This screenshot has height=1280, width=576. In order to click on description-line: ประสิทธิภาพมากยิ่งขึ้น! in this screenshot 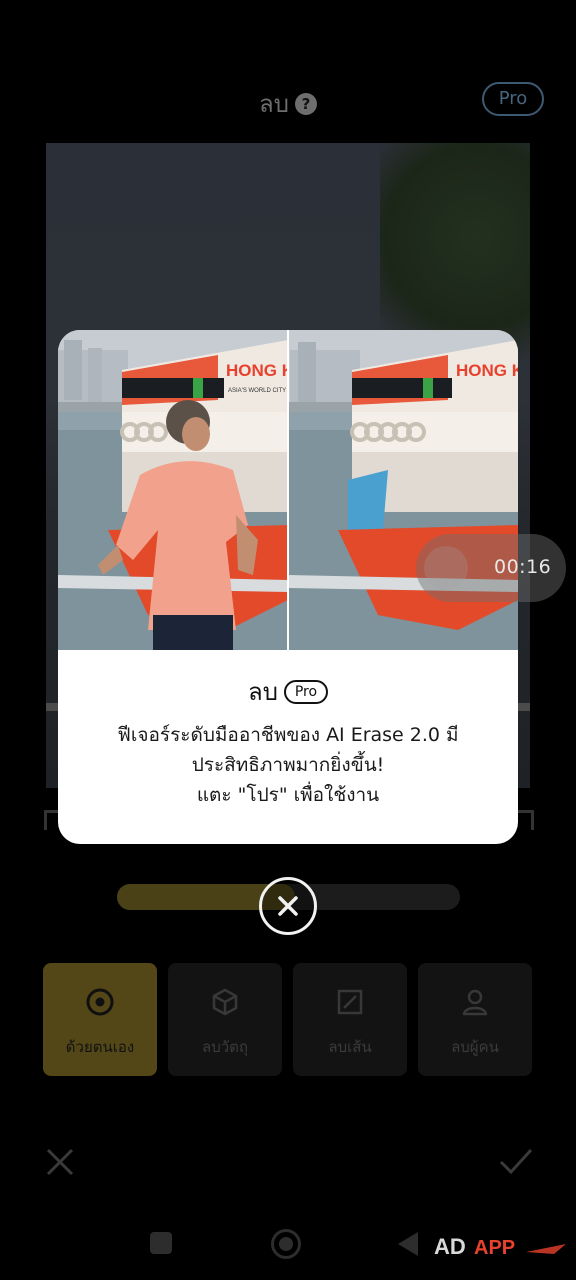, I will do `click(288, 765)`.